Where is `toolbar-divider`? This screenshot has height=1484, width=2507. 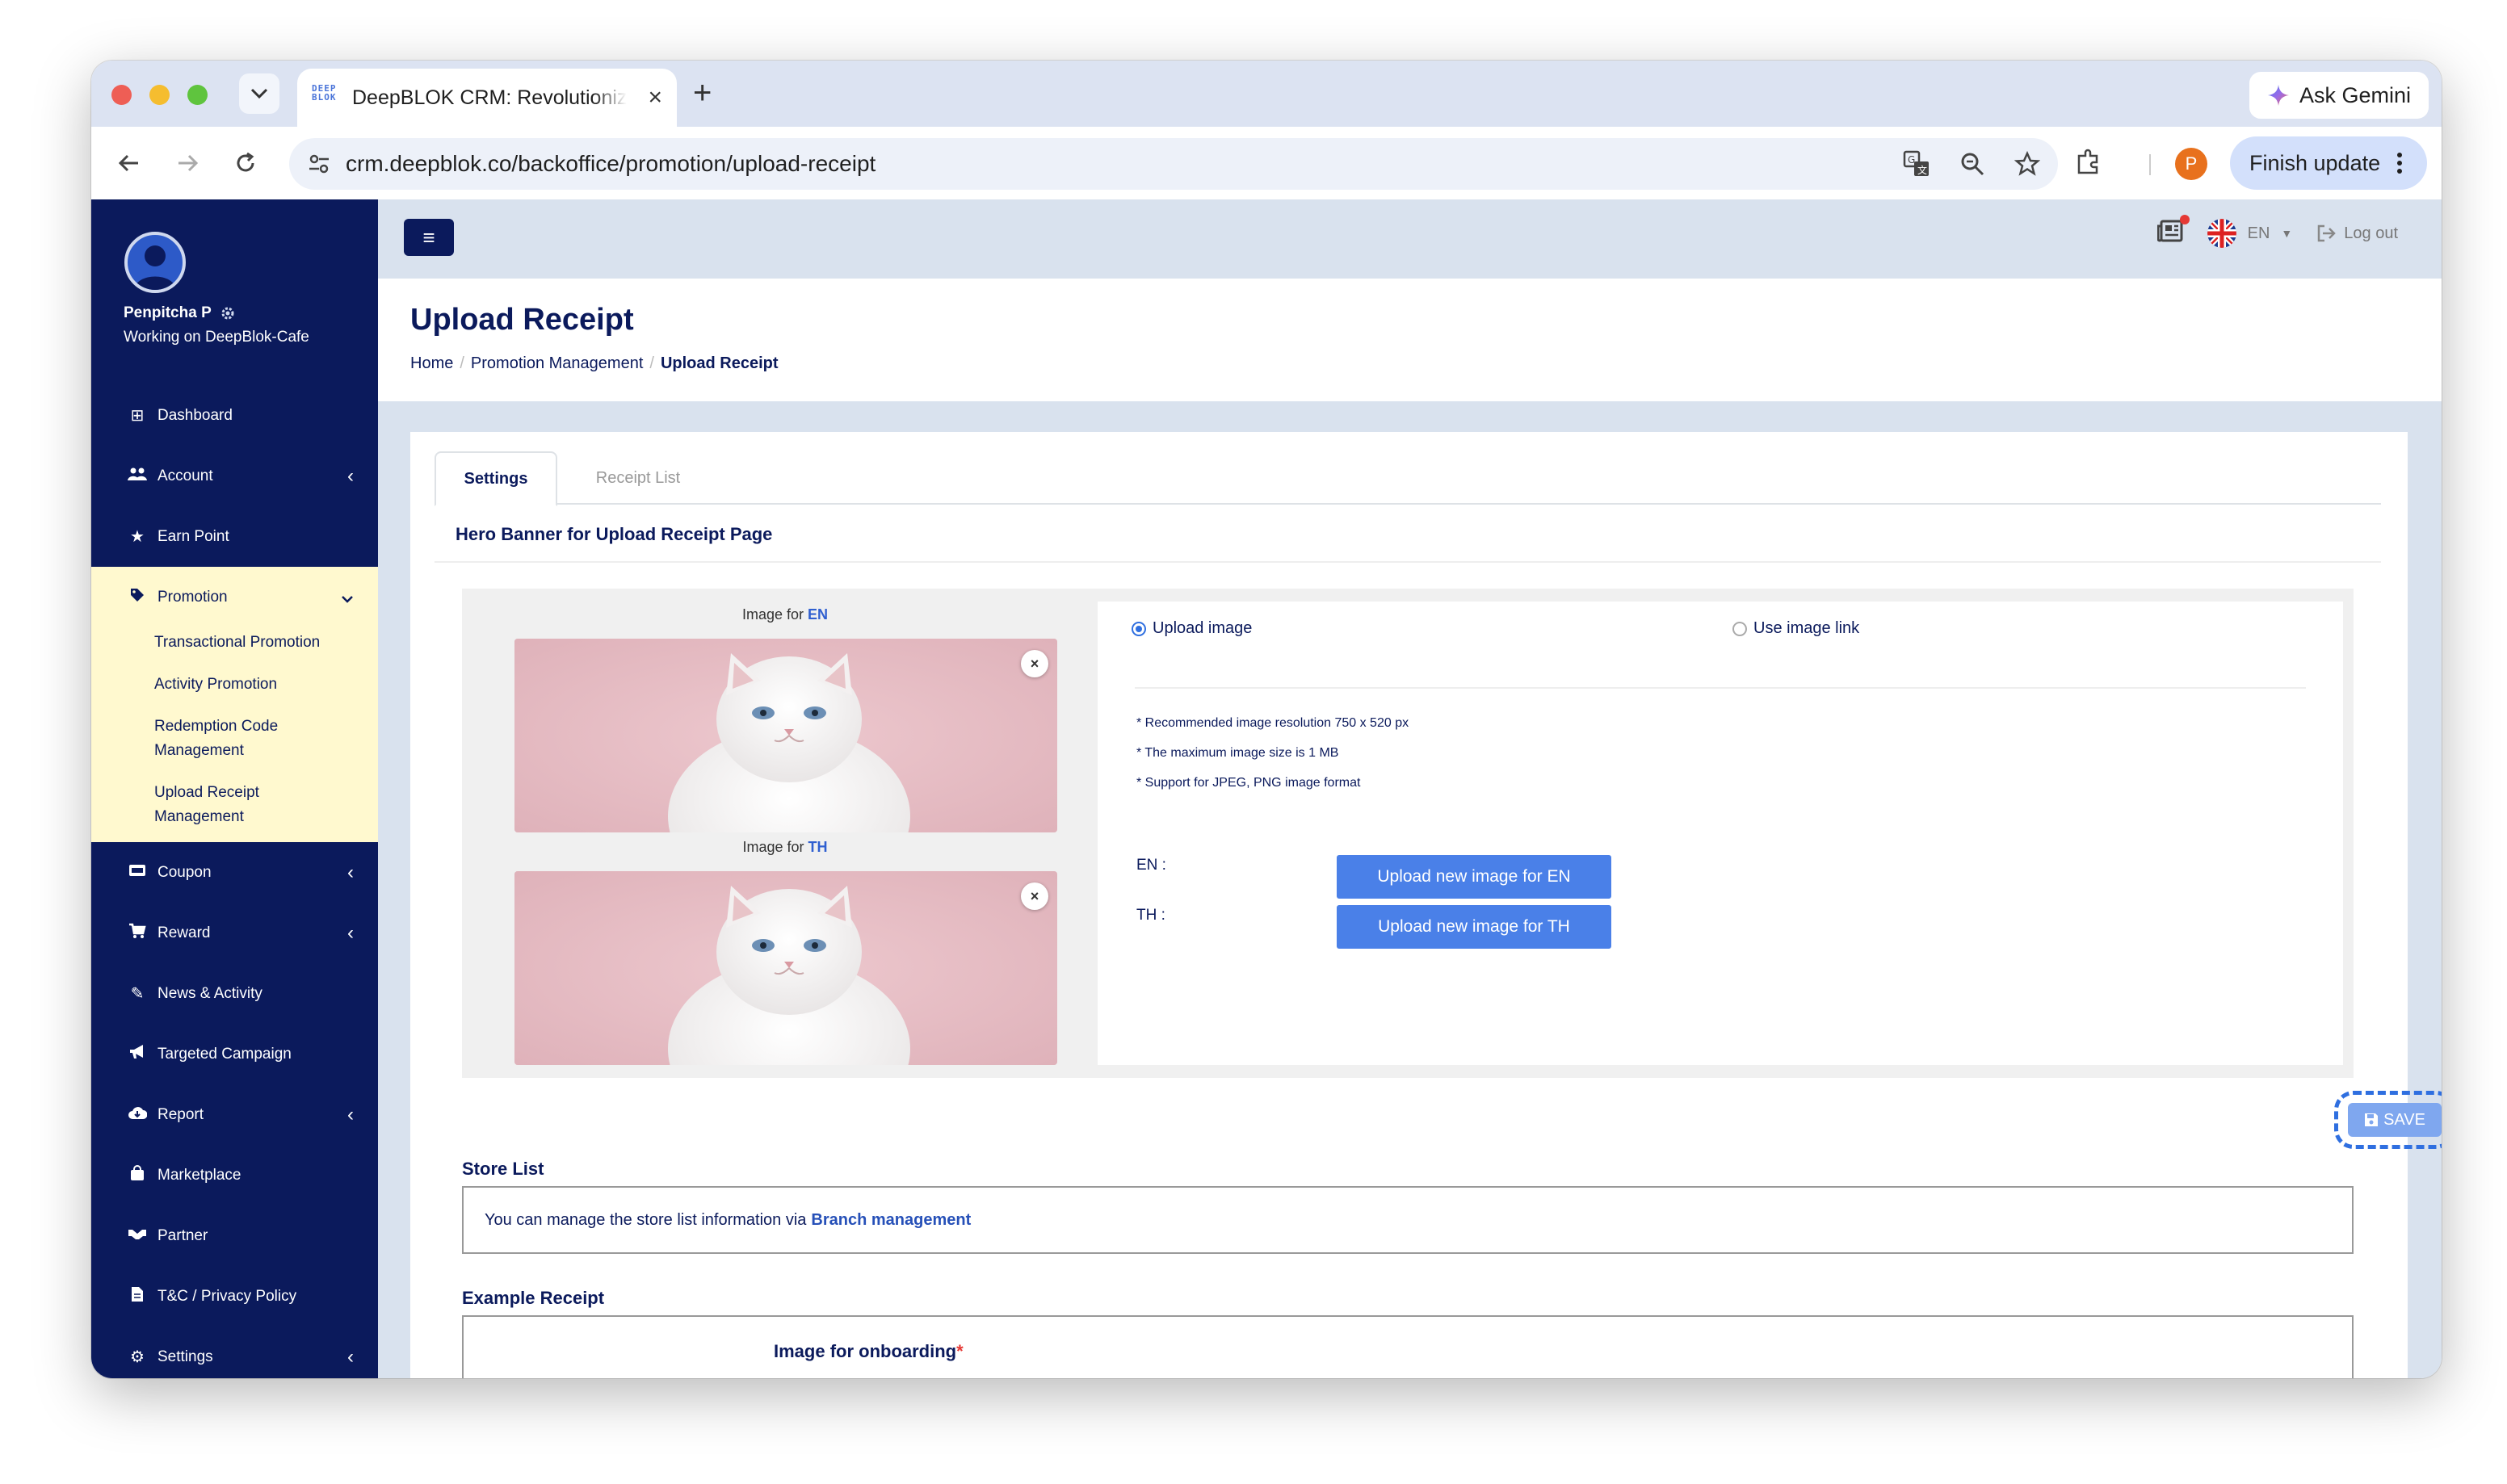
toolbar-divider is located at coordinates (2150, 164).